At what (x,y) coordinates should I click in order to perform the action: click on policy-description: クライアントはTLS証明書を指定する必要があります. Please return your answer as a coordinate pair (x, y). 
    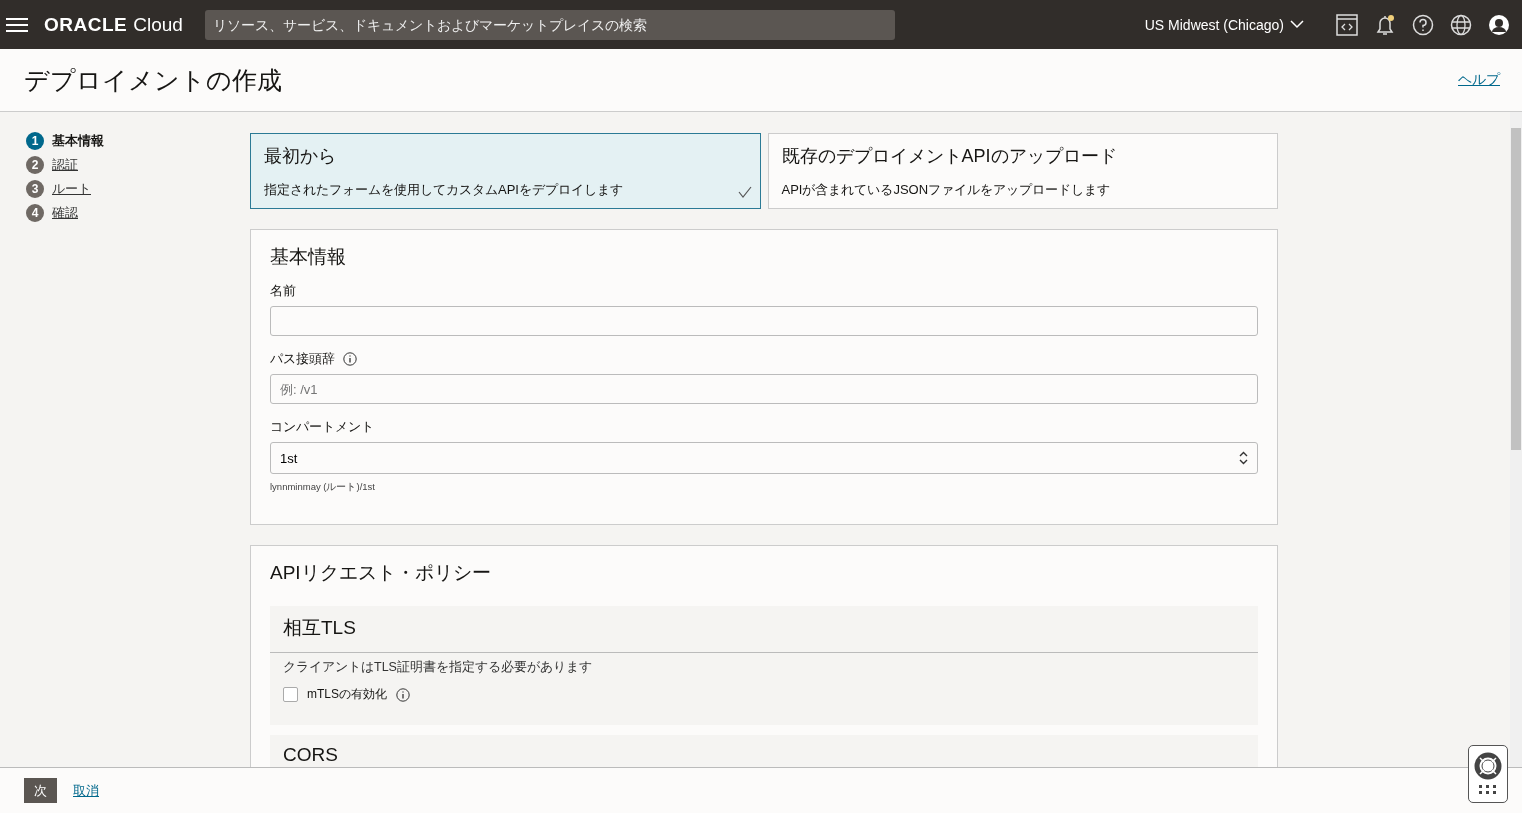
    Looking at the image, I should click on (438, 667).